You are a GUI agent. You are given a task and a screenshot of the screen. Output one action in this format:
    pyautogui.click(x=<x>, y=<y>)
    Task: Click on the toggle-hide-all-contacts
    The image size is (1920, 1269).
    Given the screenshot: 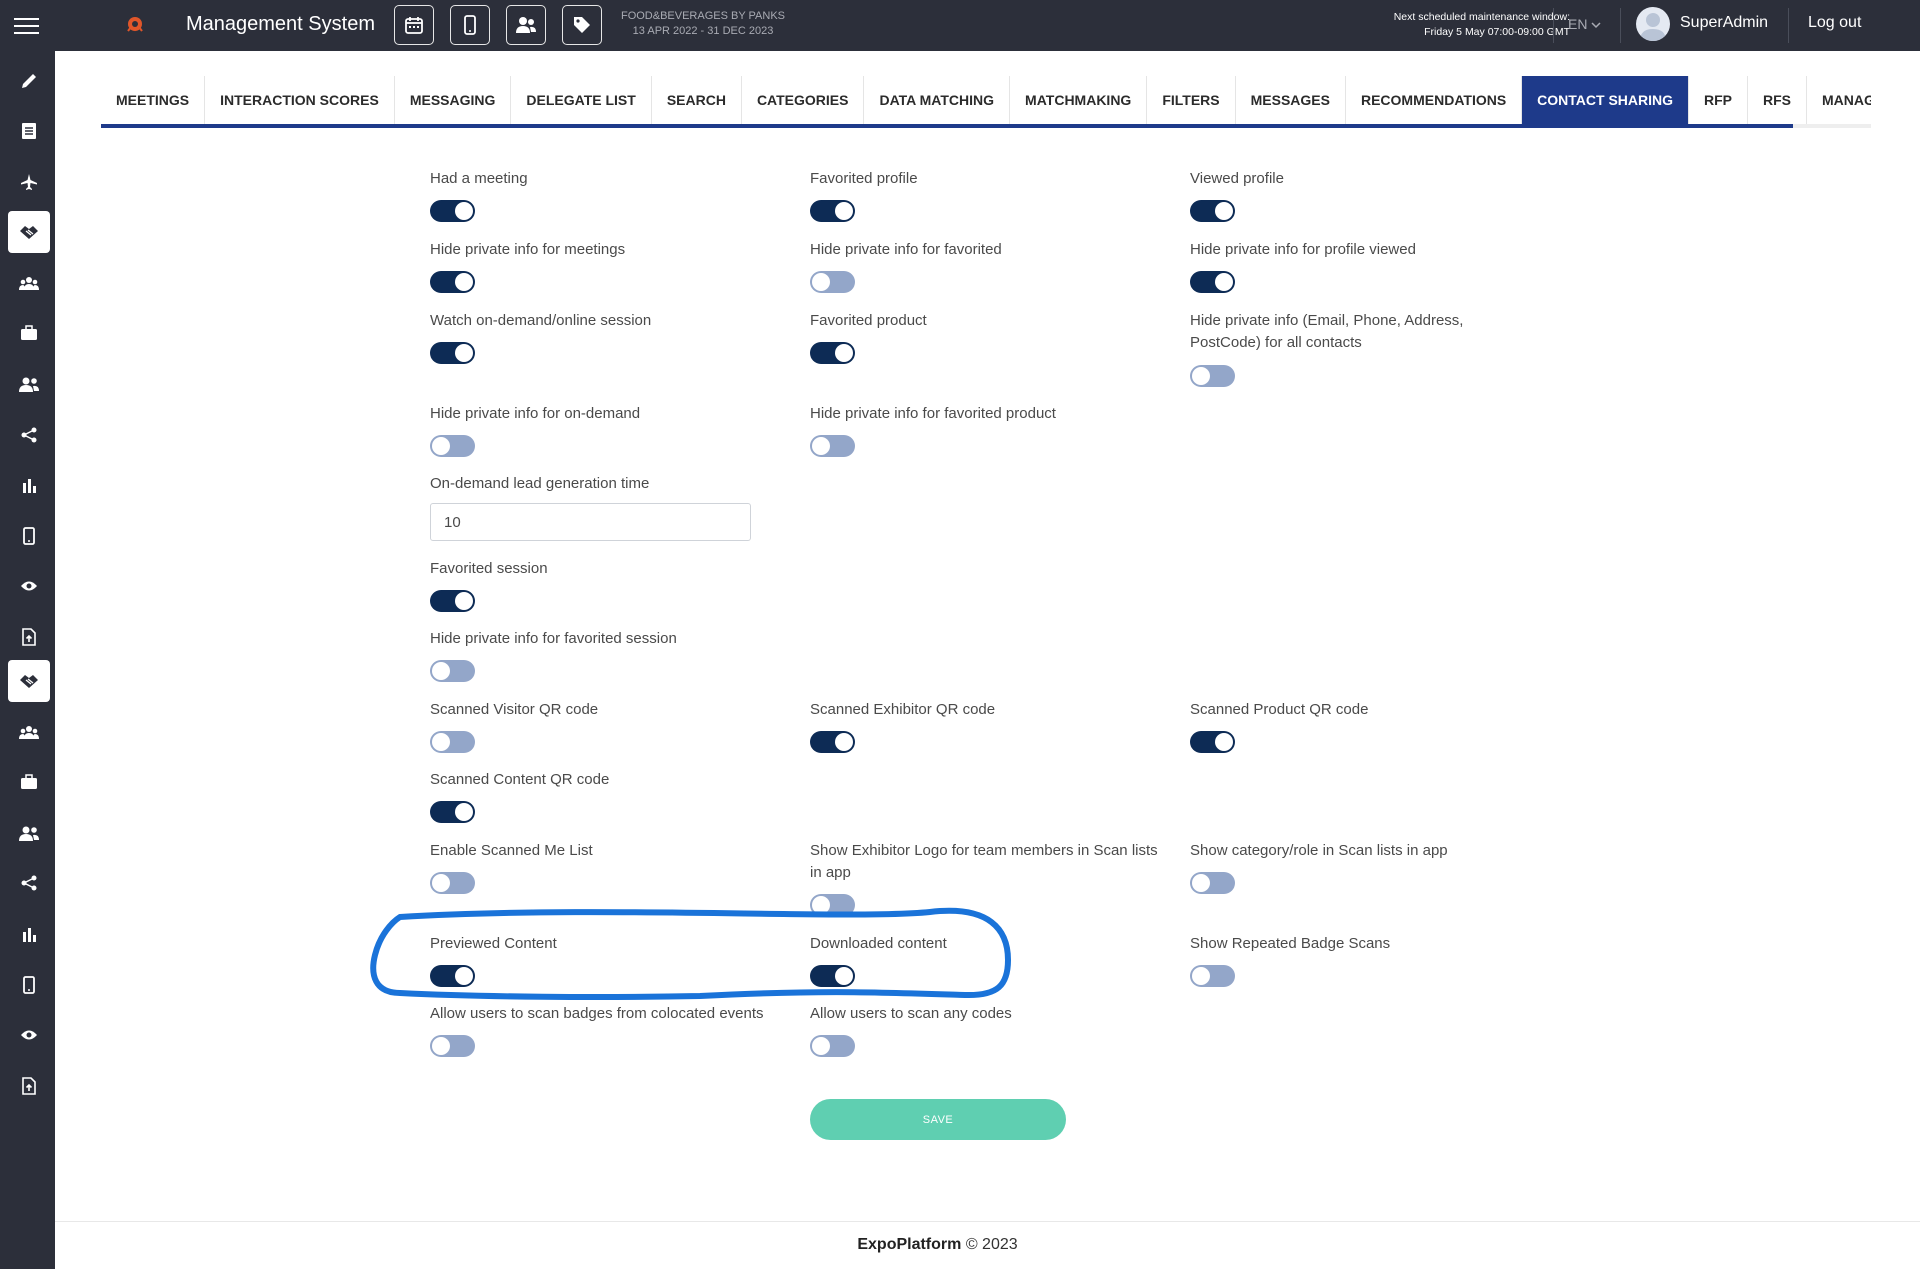 What is the action you would take?
    pyautogui.click(x=1212, y=376)
    